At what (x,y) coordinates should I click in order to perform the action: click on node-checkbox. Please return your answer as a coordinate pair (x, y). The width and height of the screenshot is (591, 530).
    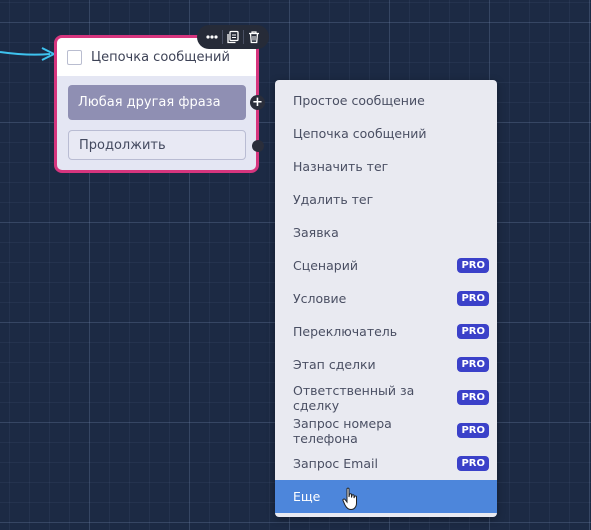
    Looking at the image, I should click on (74, 57).